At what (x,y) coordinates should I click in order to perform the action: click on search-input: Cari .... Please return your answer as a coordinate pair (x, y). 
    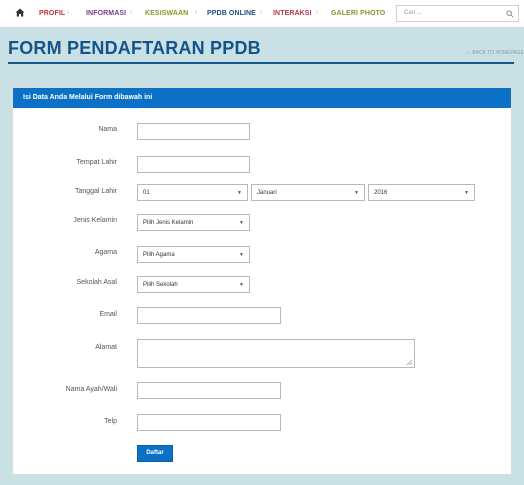
    Looking at the image, I should click on (457, 13).